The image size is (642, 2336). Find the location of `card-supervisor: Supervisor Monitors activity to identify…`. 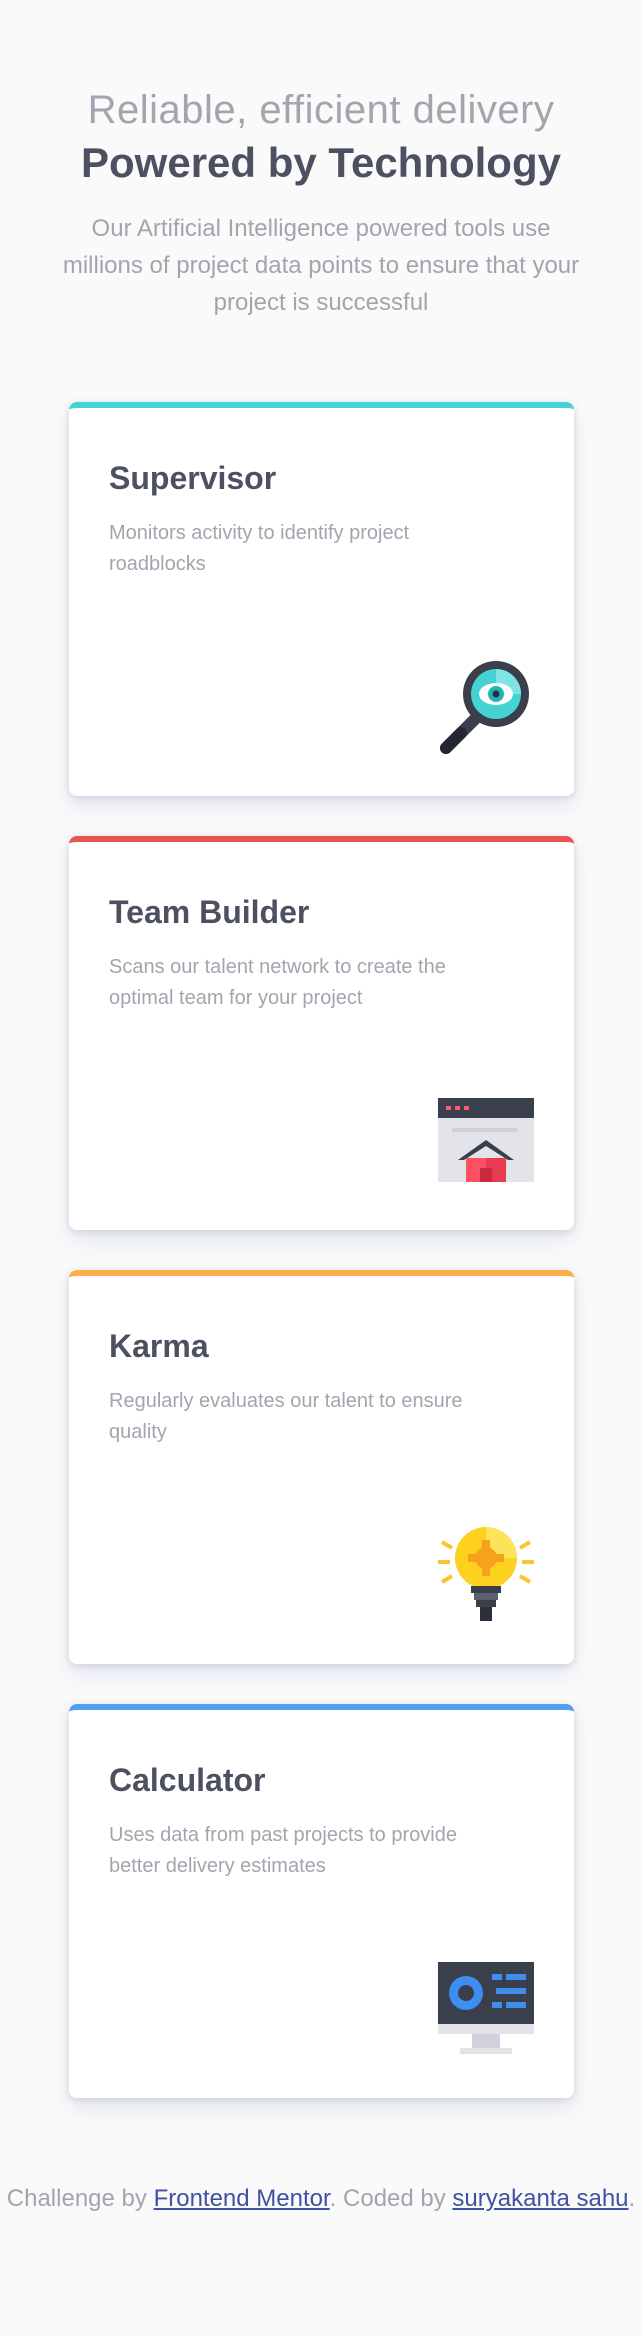

card-supervisor: Supervisor Monitors activity to identify… is located at coordinates (321, 599).